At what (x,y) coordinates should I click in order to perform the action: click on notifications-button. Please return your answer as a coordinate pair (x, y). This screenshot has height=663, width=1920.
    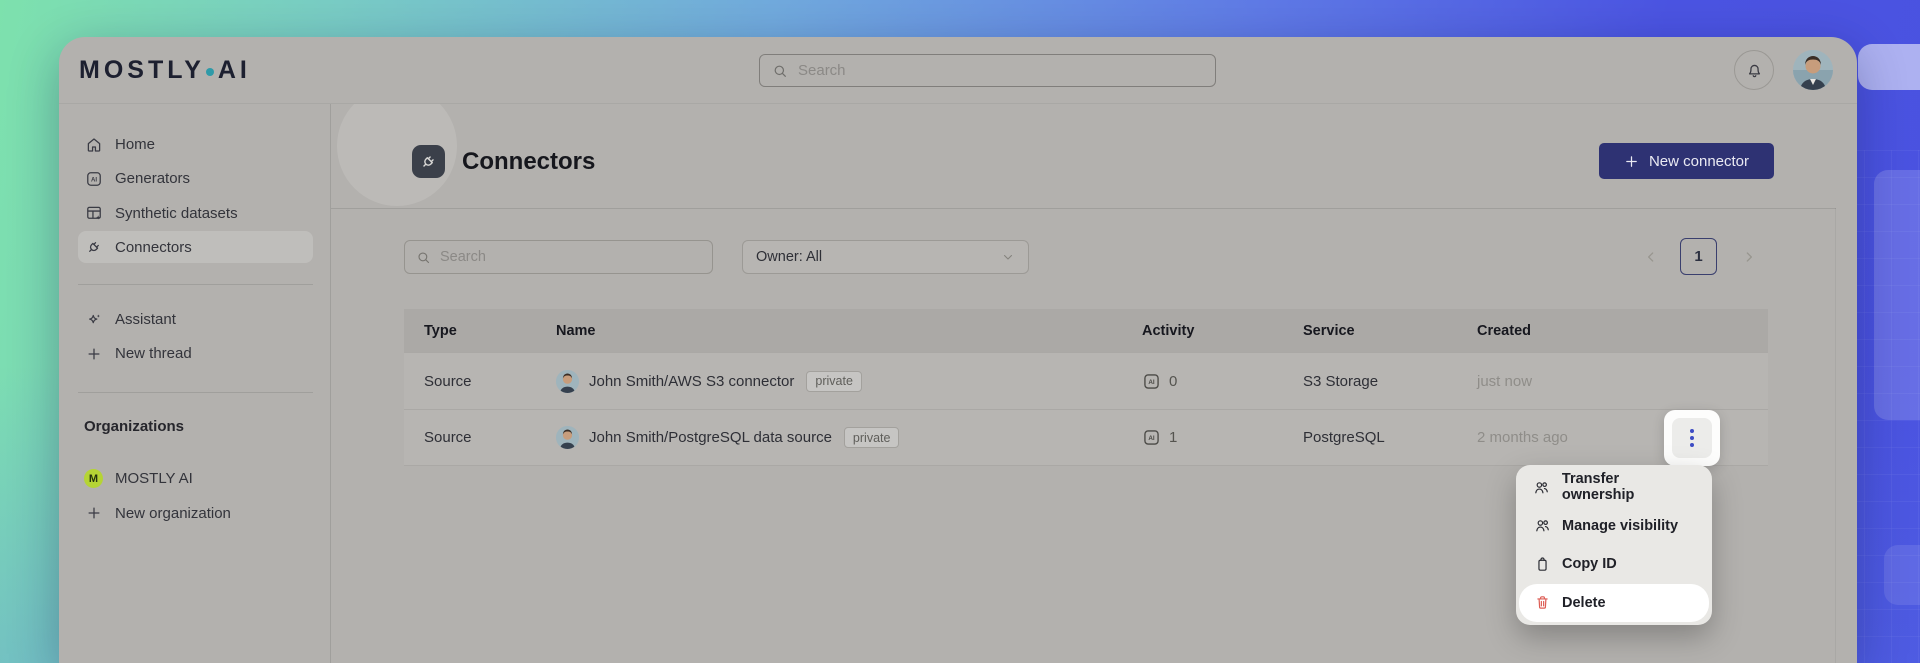
    Looking at the image, I should click on (1754, 70).